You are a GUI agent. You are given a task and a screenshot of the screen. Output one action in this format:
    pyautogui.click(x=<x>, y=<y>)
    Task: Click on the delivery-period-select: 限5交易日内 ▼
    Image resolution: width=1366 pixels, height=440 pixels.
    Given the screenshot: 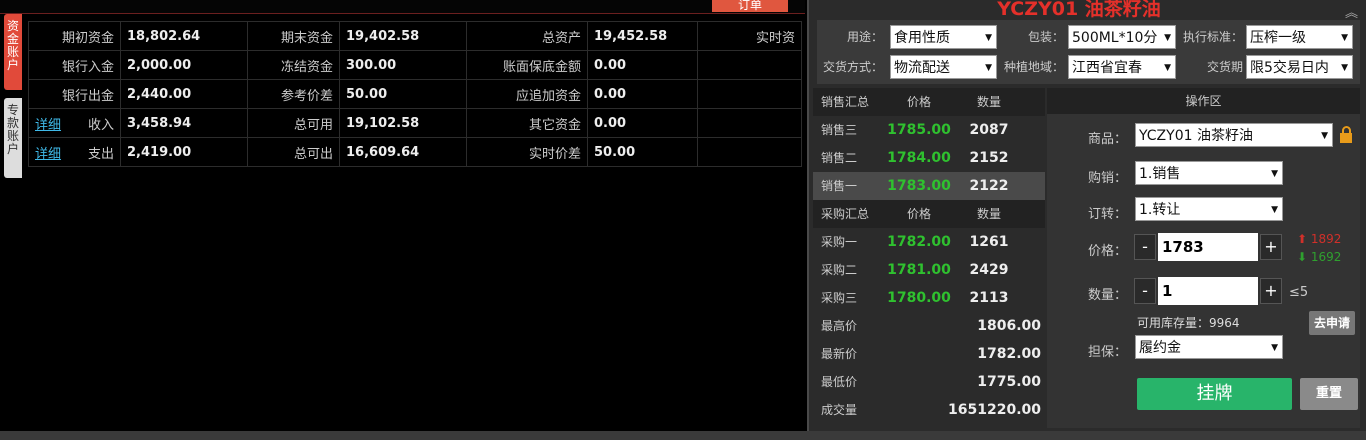 What is the action you would take?
    pyautogui.click(x=1299, y=67)
    